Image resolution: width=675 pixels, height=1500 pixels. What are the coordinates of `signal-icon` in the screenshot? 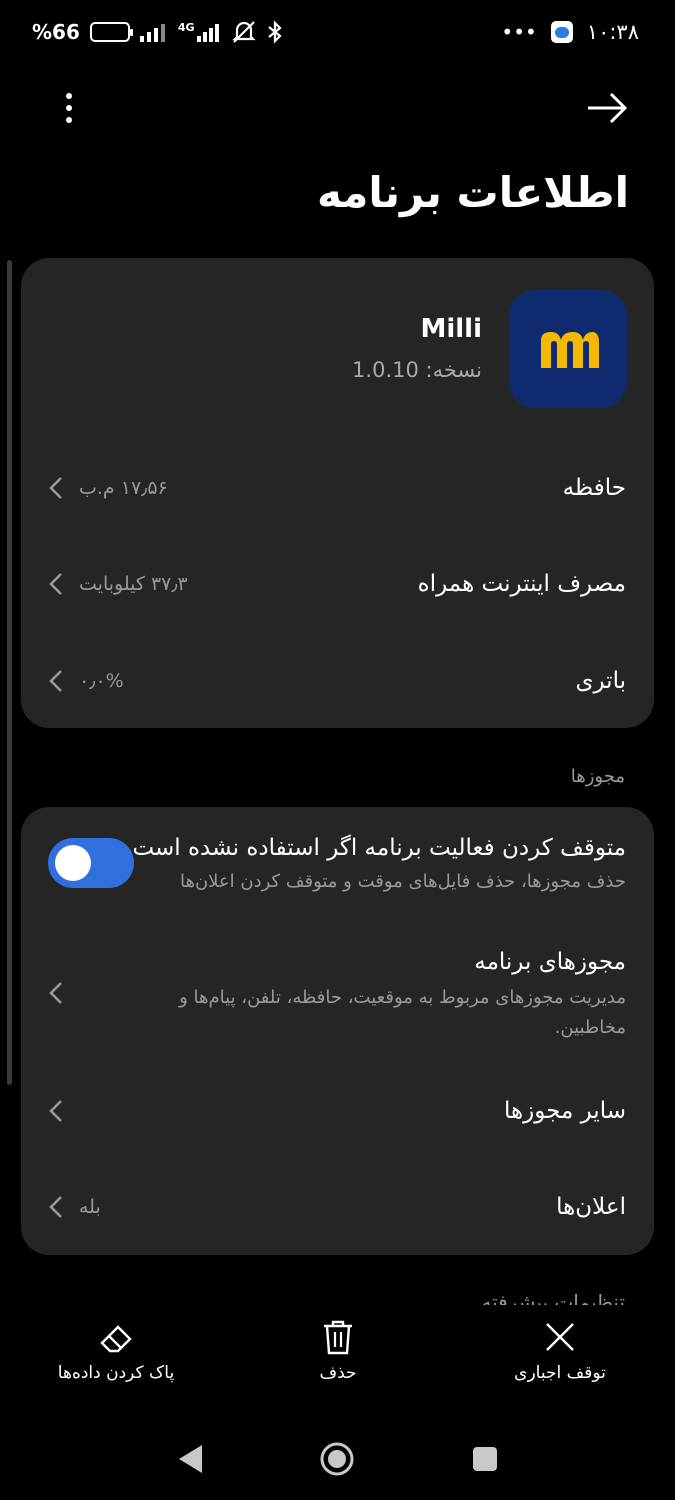 It's located at (152, 33).